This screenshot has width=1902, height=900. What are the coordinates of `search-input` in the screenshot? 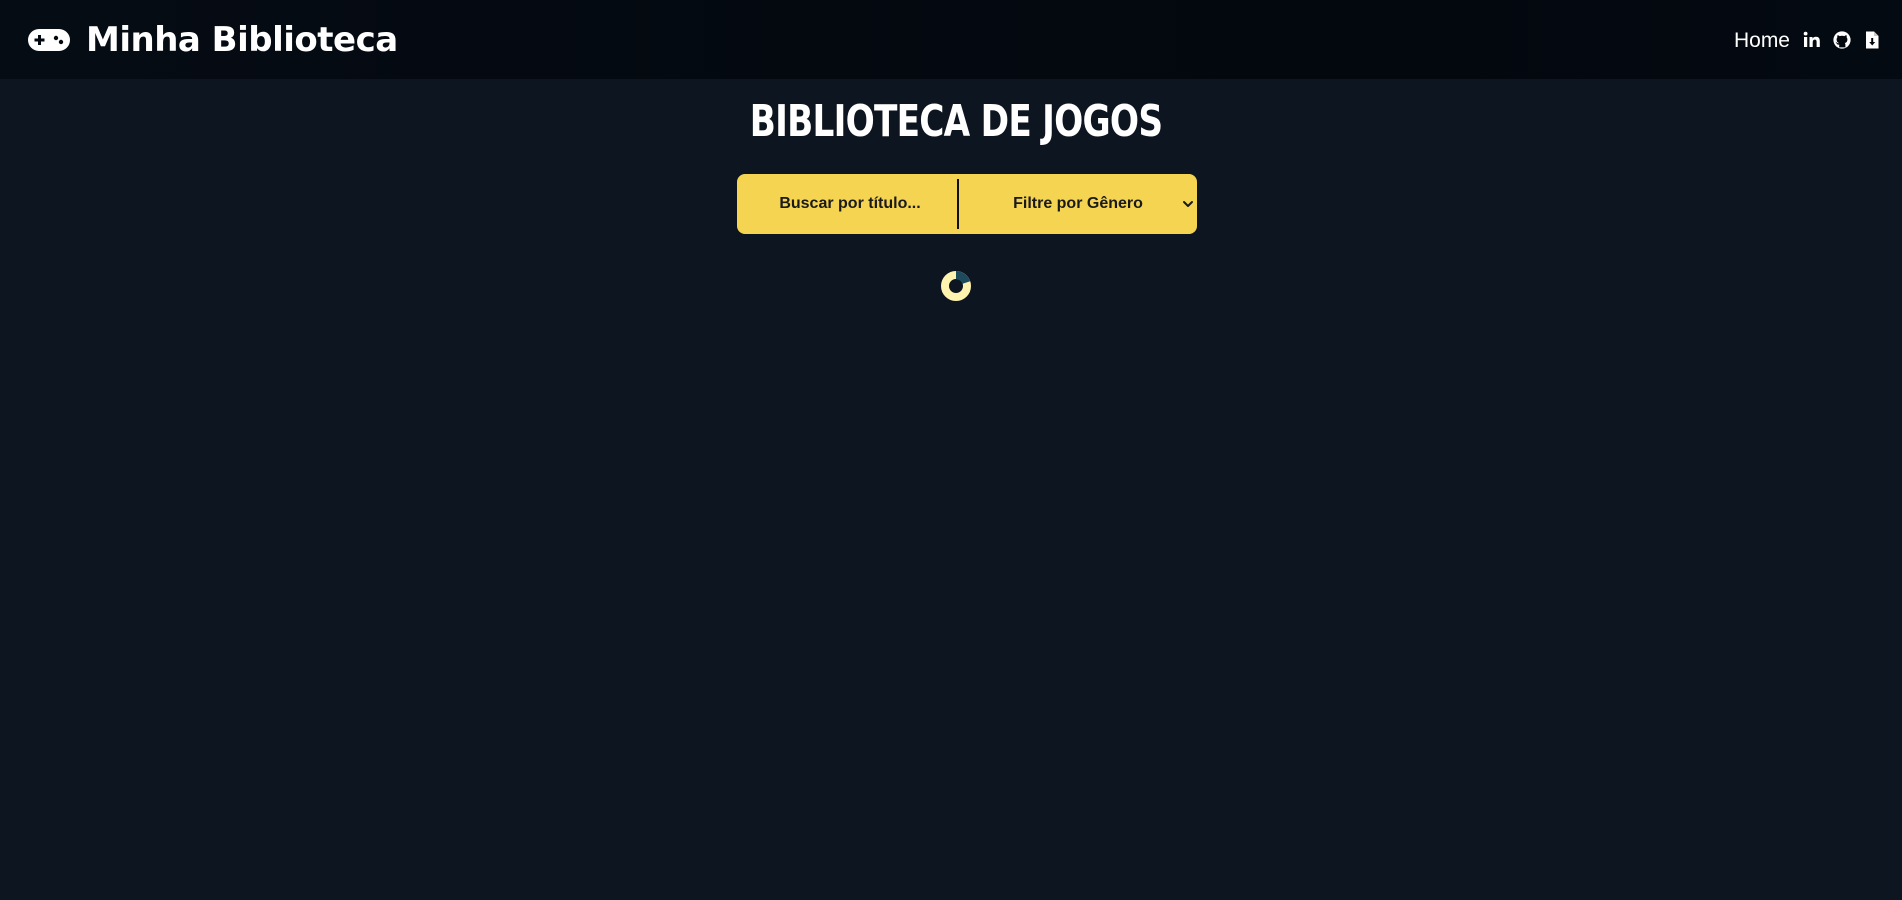 It's located at (847, 204).